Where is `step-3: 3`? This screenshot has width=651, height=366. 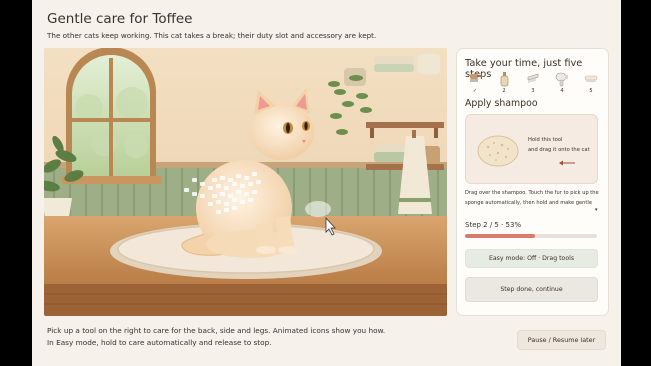
step-3: 3 is located at coordinates (533, 85).